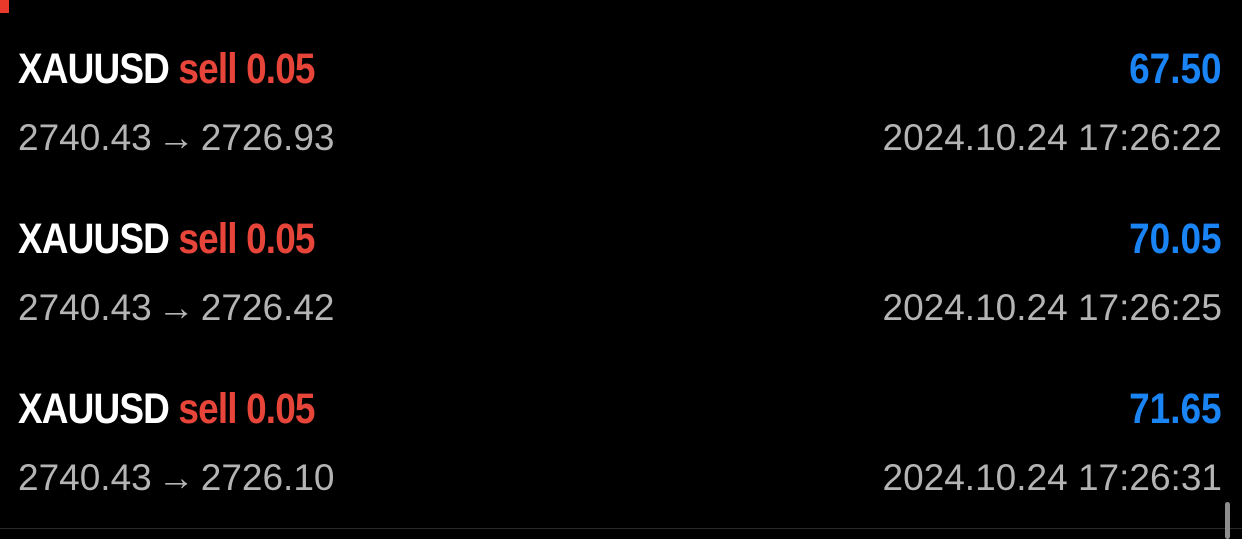 The height and width of the screenshot is (539, 1242). I want to click on deal-time: 2024.10.24 17:26:25, so click(1052, 307).